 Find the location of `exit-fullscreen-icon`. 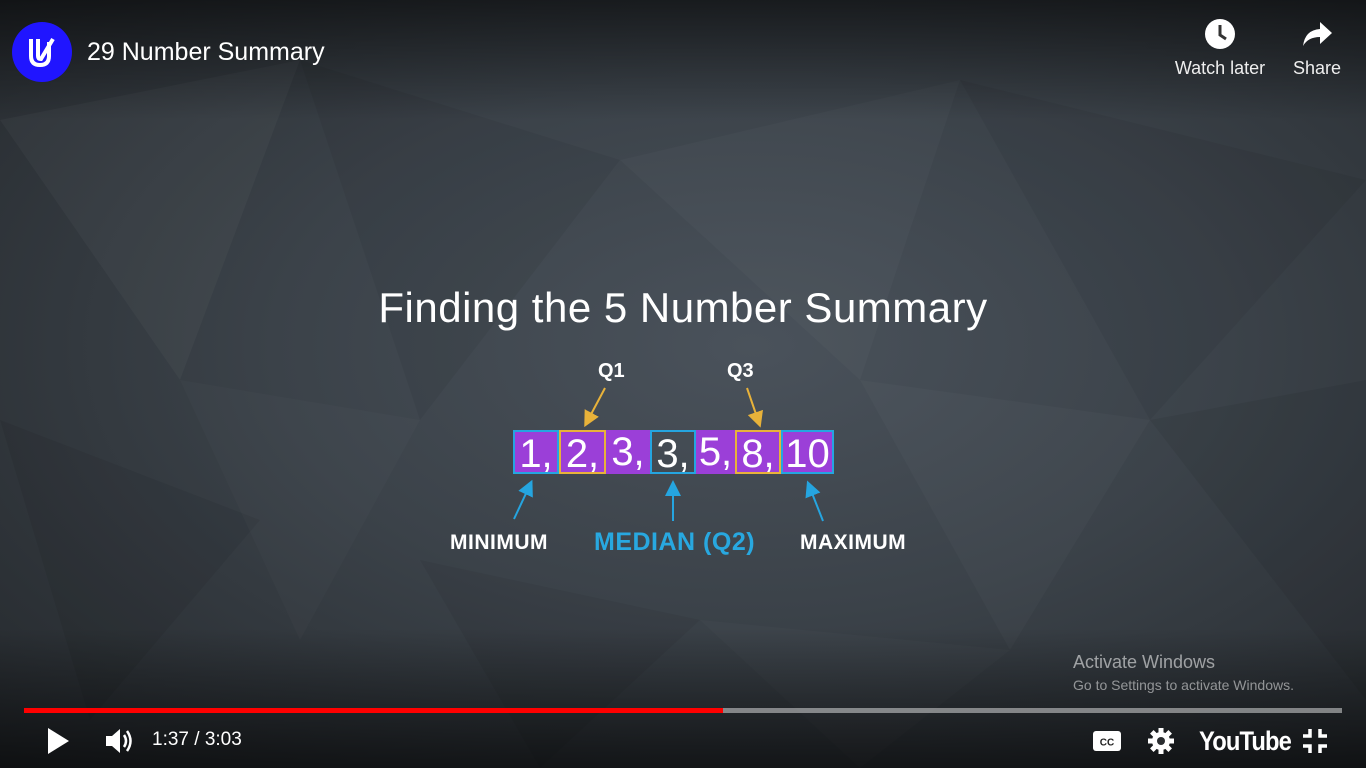

exit-fullscreen-icon is located at coordinates (1315, 741).